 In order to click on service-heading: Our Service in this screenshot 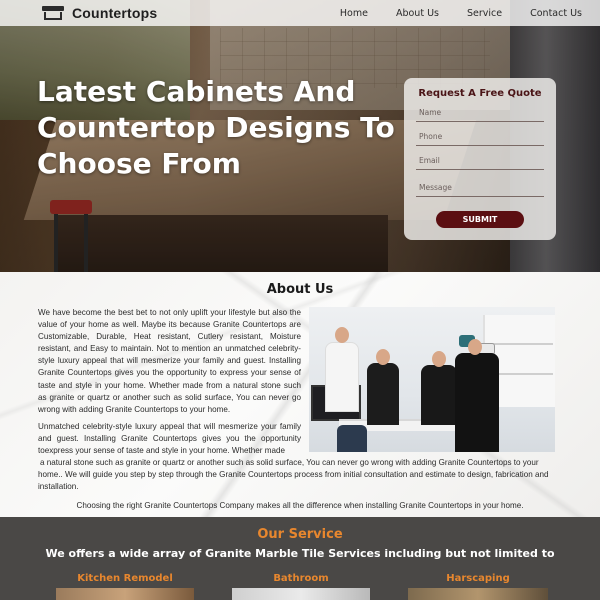, I will do `click(300, 534)`.